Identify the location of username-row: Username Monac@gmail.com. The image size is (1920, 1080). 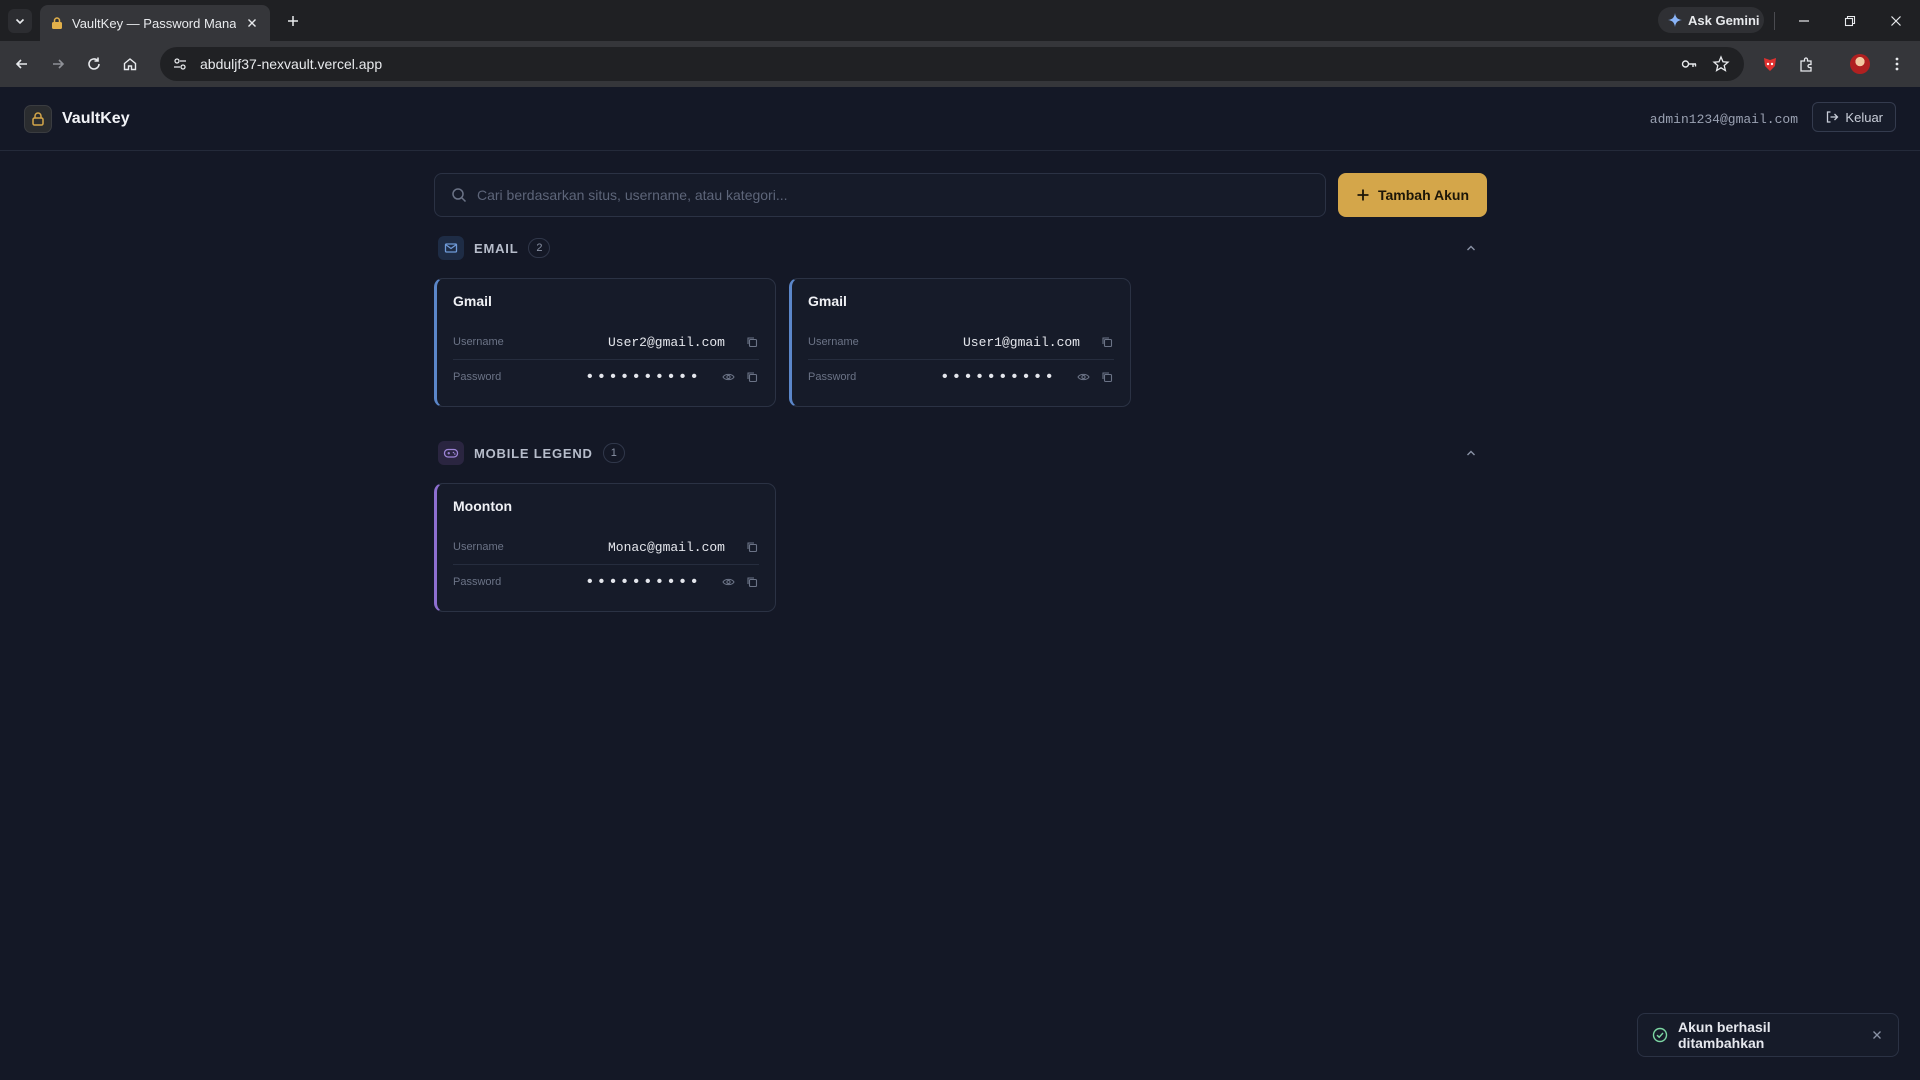
(606, 547).